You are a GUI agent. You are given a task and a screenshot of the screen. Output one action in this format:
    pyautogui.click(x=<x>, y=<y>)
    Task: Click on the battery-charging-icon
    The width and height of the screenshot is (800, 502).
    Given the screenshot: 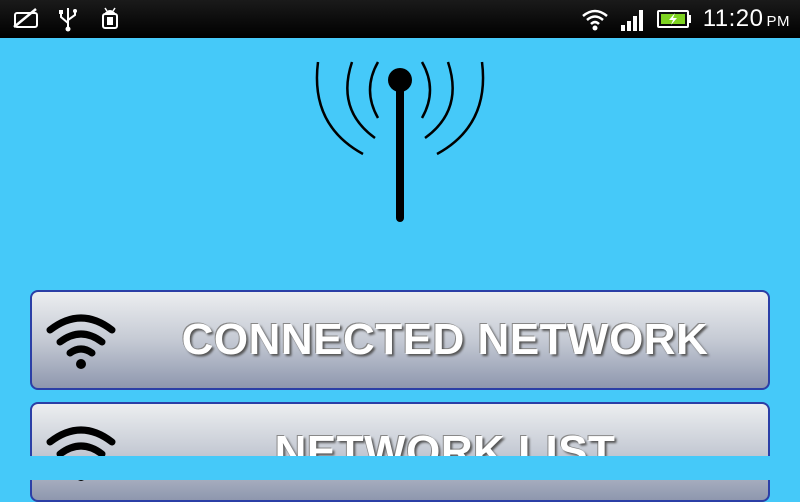 What is the action you would take?
    pyautogui.click(x=673, y=19)
    